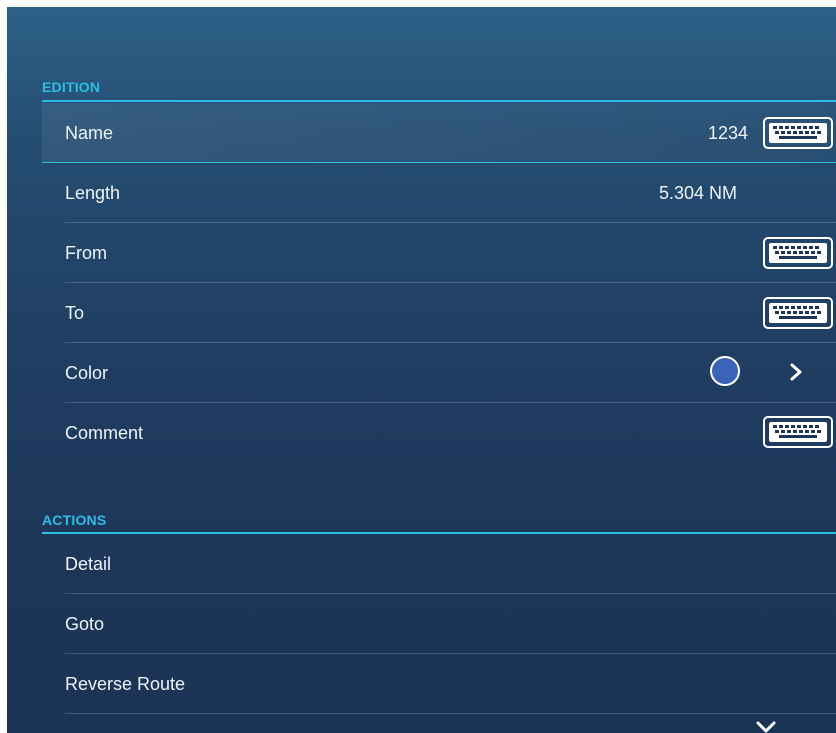 Image resolution: width=836 pixels, height=733 pixels. I want to click on edition-header-divider, so click(439, 101).